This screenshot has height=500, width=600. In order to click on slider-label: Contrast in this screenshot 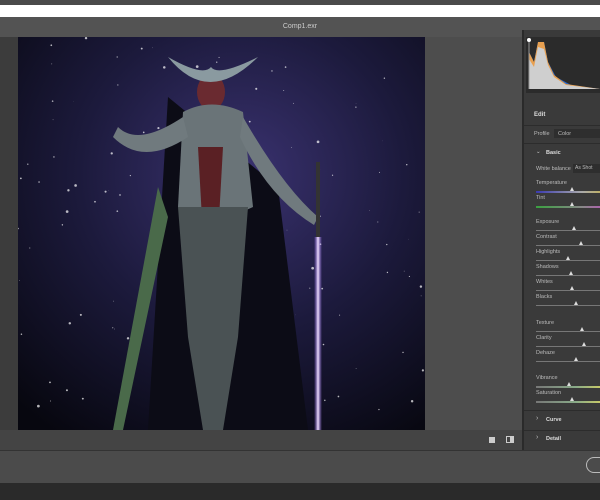, I will do `click(546, 237)`.